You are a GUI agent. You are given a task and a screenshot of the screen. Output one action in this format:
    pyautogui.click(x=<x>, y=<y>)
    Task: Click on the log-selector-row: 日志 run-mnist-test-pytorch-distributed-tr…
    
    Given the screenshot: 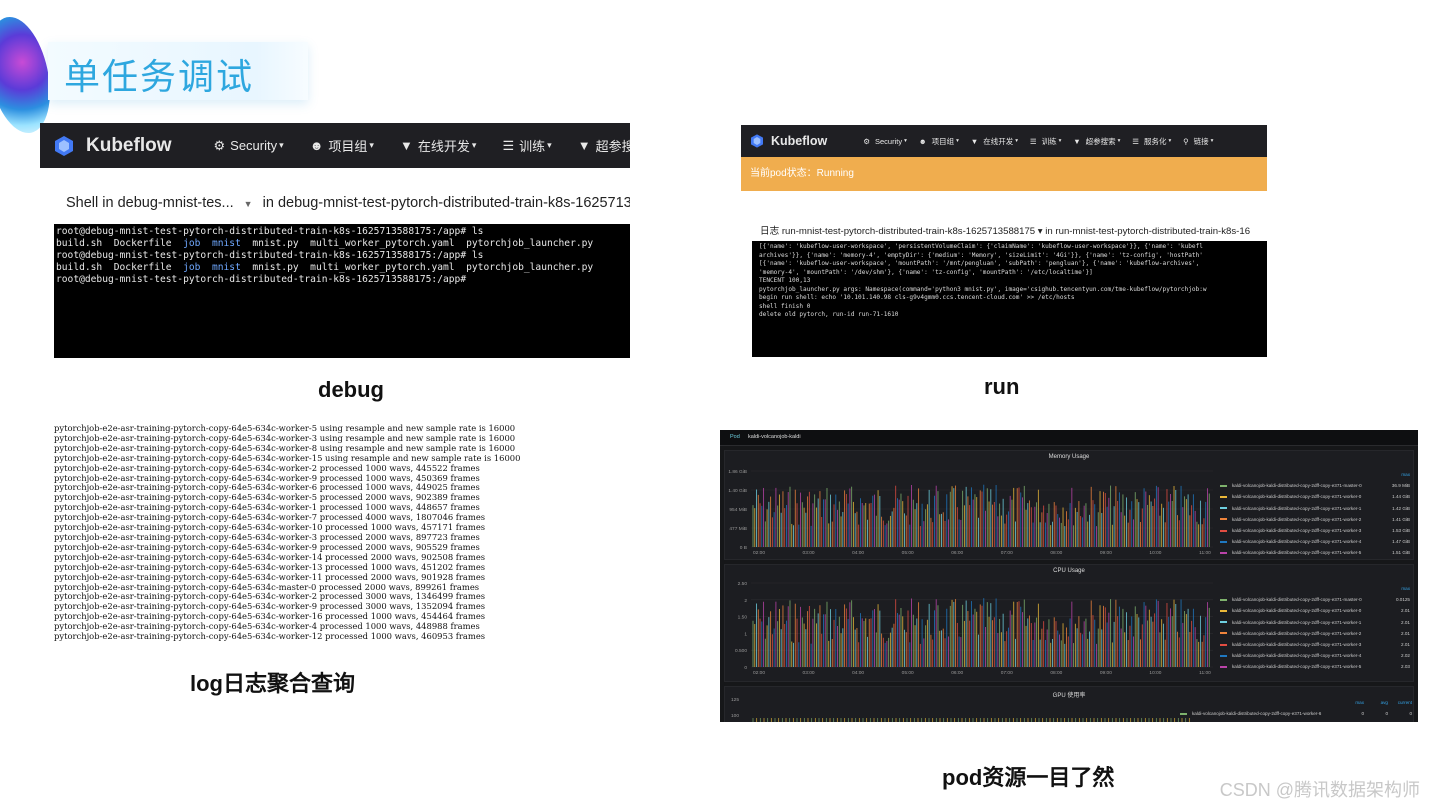 What is the action you would take?
    pyautogui.click(x=1009, y=232)
    